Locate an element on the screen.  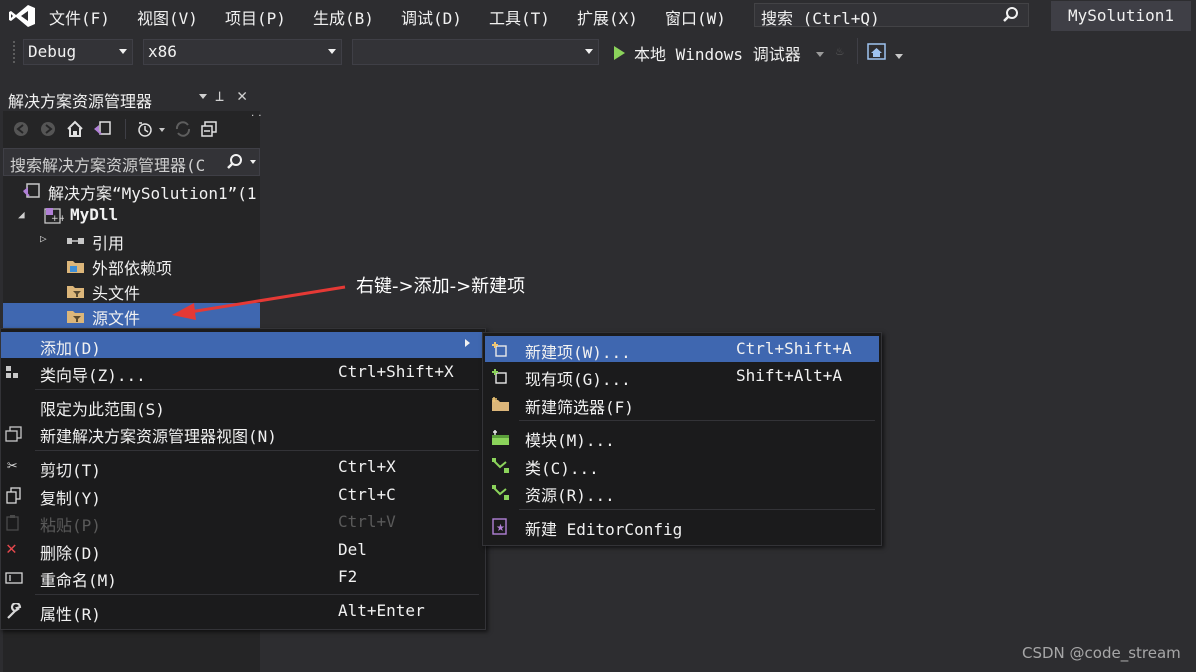
menu-item-shortcut: Ctrl+C is located at coordinates (367, 494).